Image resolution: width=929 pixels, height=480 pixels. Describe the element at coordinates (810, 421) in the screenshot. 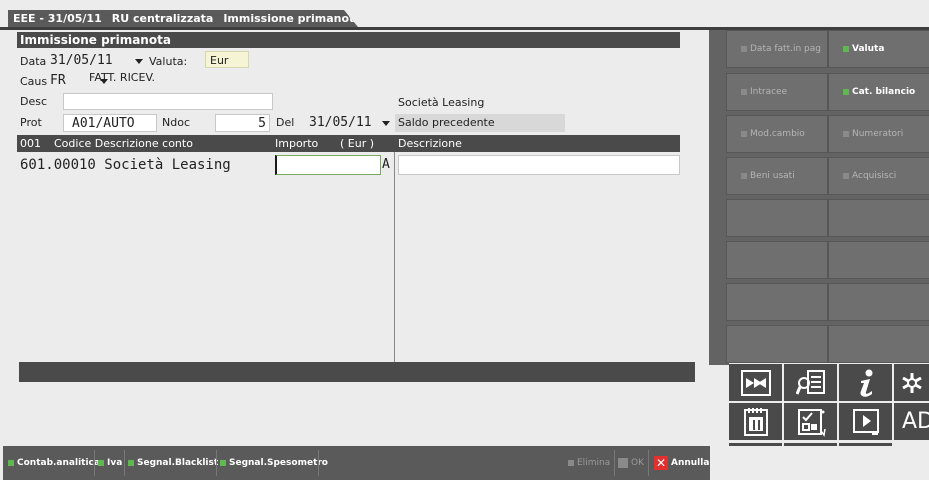

I see `calculator-icon` at that location.